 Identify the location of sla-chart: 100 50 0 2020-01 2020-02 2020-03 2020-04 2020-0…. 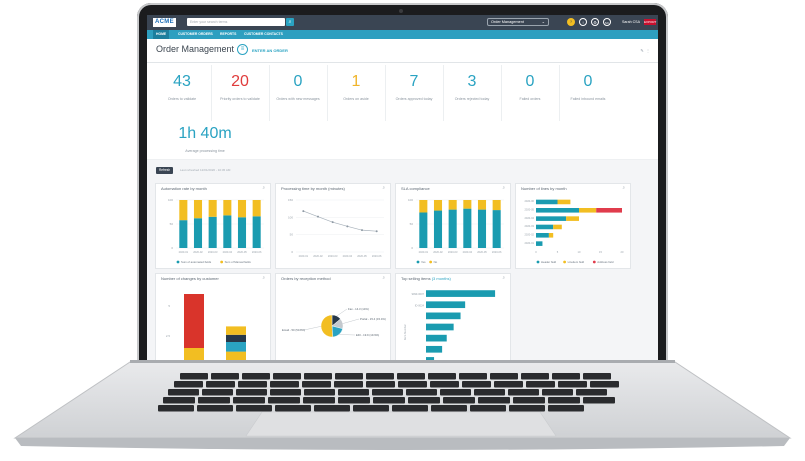
(456, 231).